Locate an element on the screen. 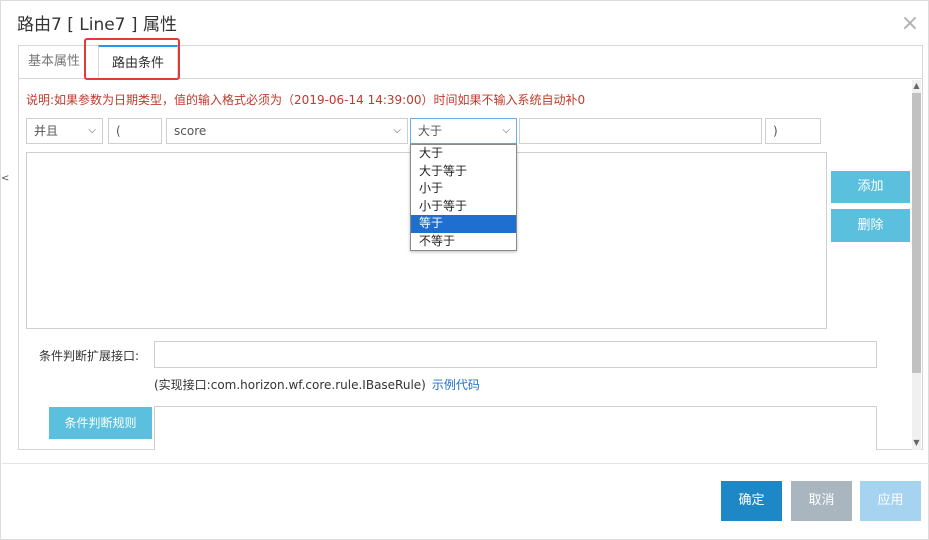 This screenshot has width=929, height=540. operator-option: 小于等于 is located at coordinates (463, 207).